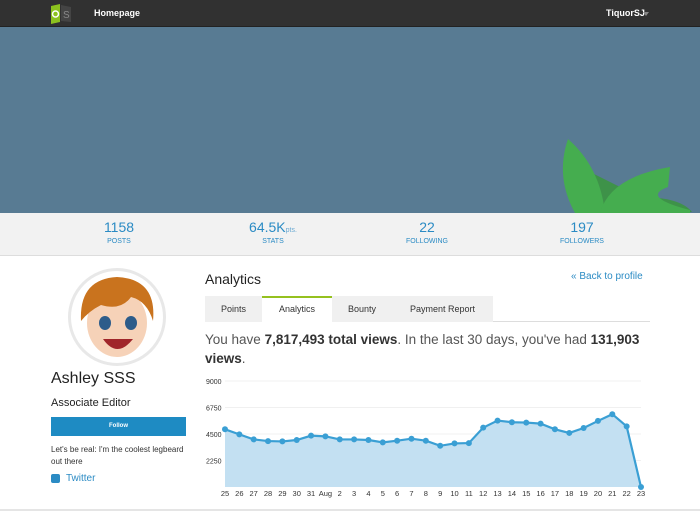 This screenshot has height=511, width=700. Describe the element at coordinates (66, 15) in the screenshot. I see `svg-text: S` at that location.